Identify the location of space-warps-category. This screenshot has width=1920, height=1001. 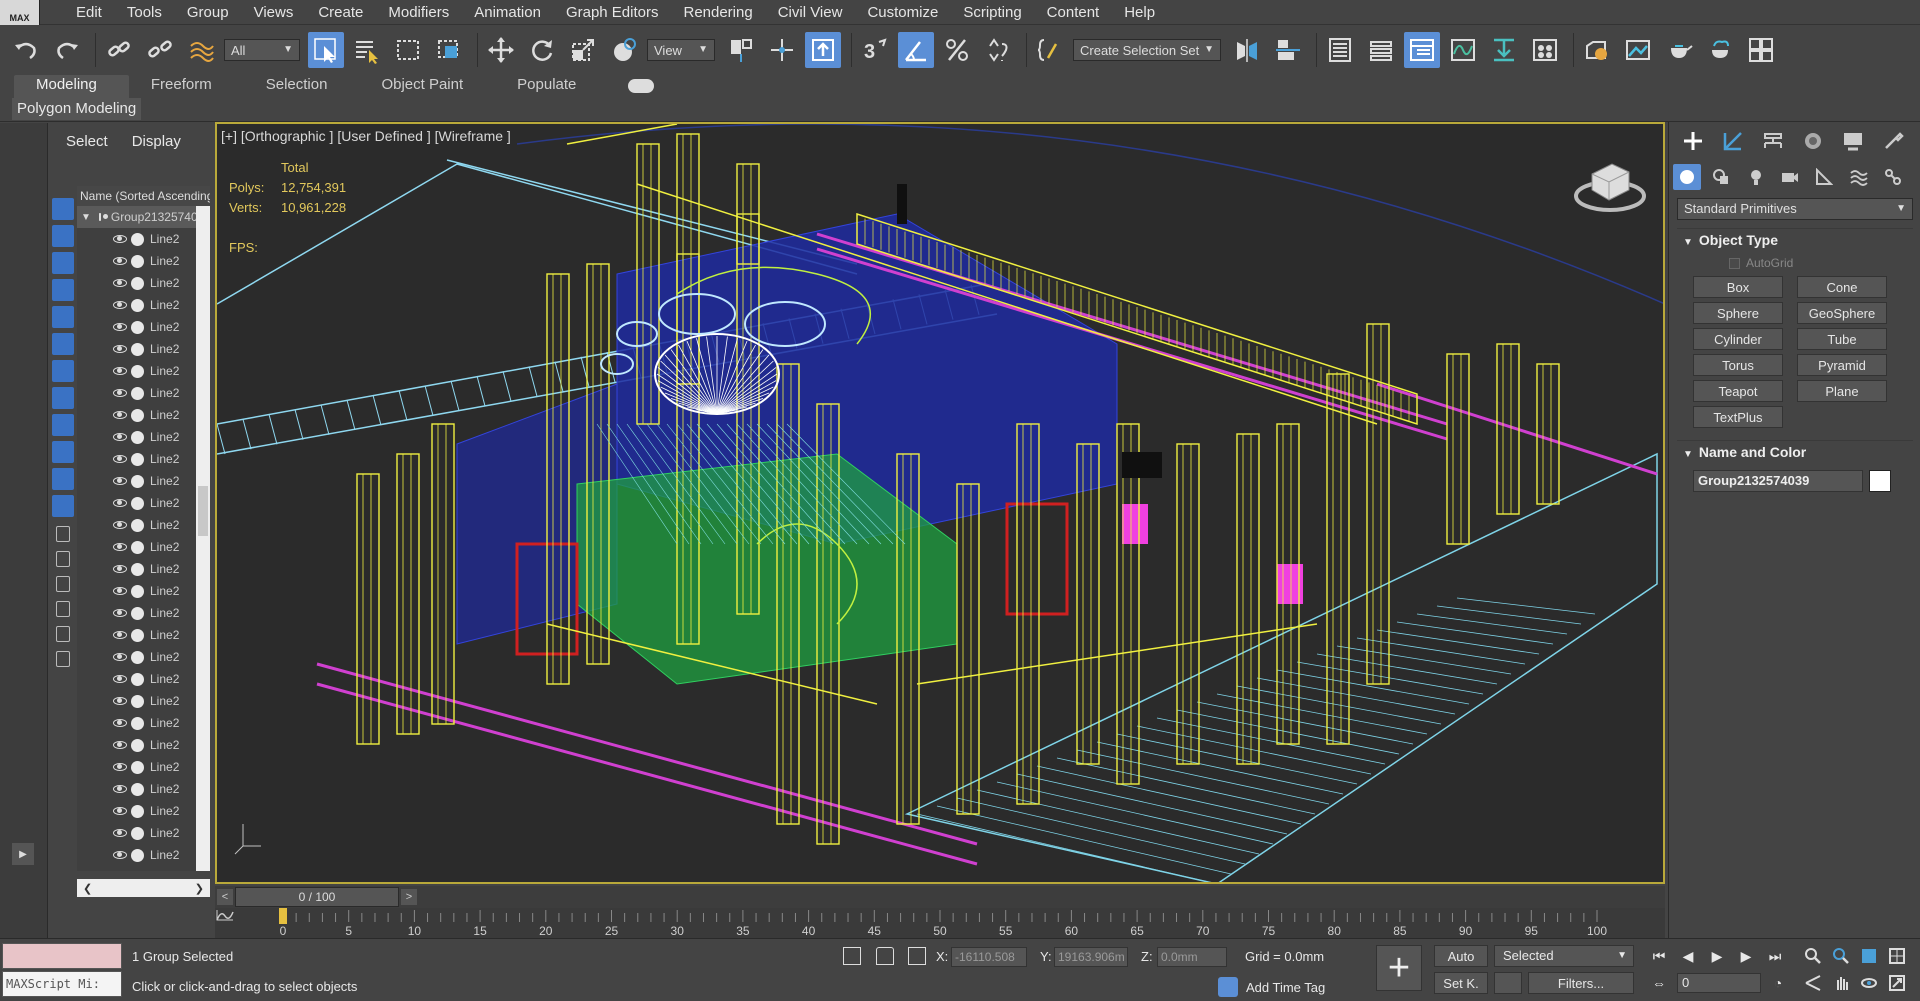
(1858, 177).